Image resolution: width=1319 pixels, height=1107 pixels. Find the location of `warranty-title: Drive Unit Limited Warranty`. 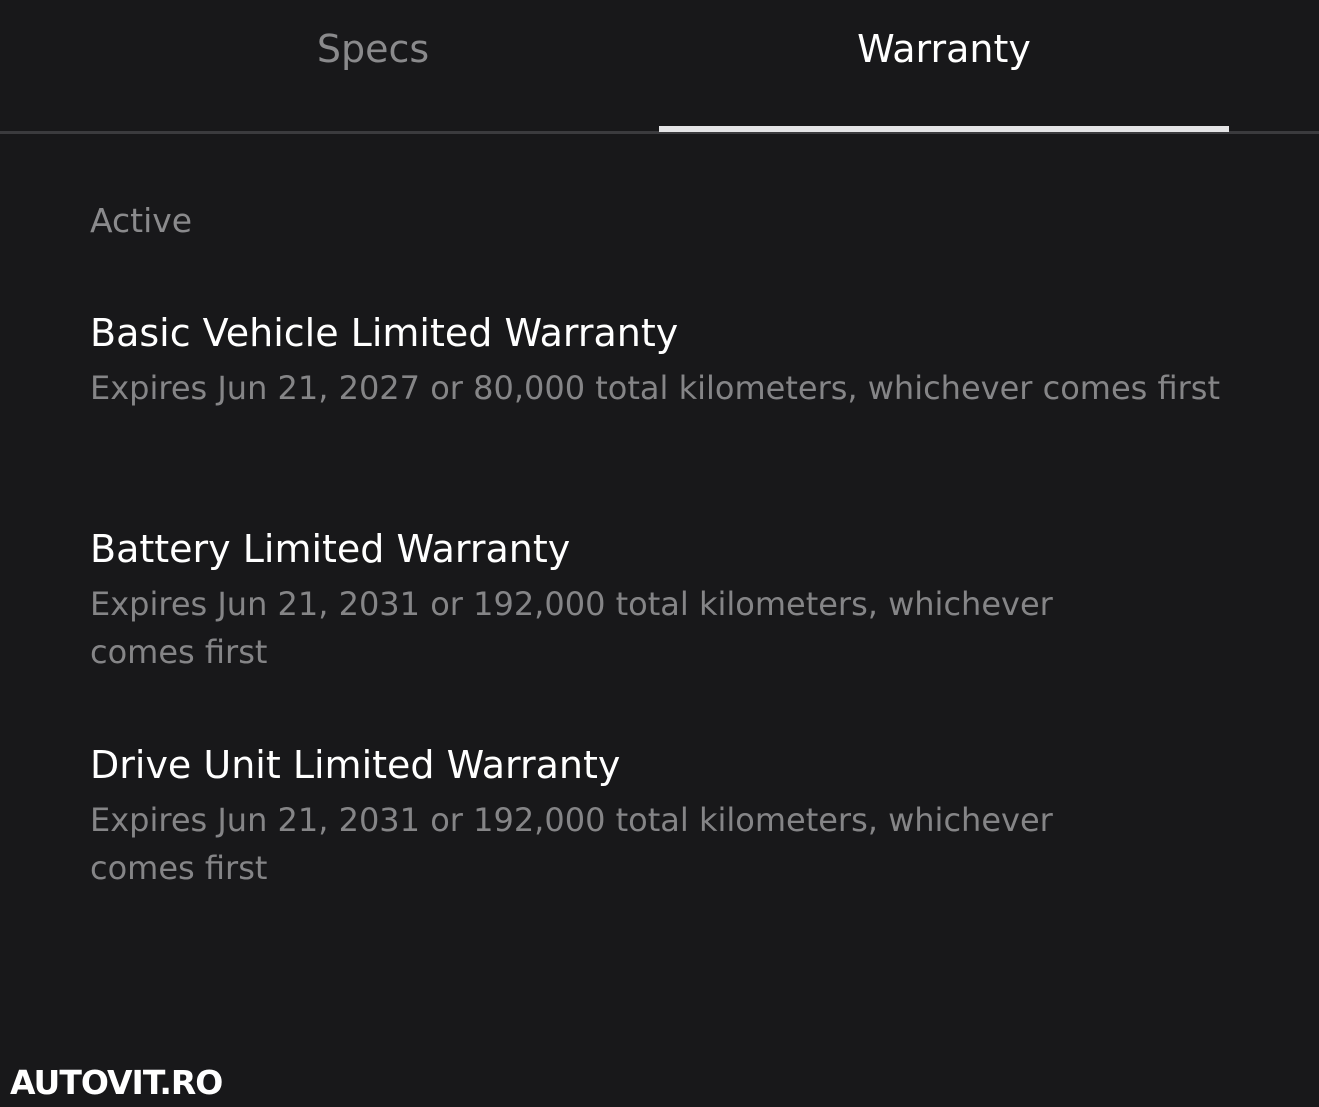

warranty-title: Drive Unit Limited Warranty is located at coordinates (355, 765).